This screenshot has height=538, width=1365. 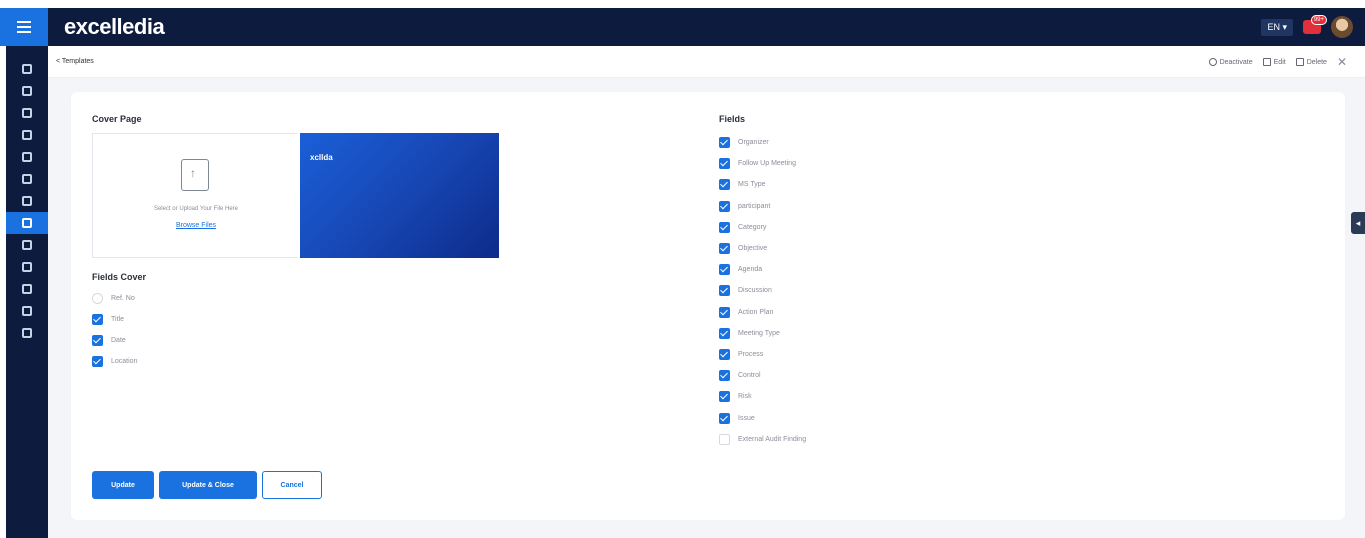 I want to click on calendar-icon, so click(x=27, y=157).